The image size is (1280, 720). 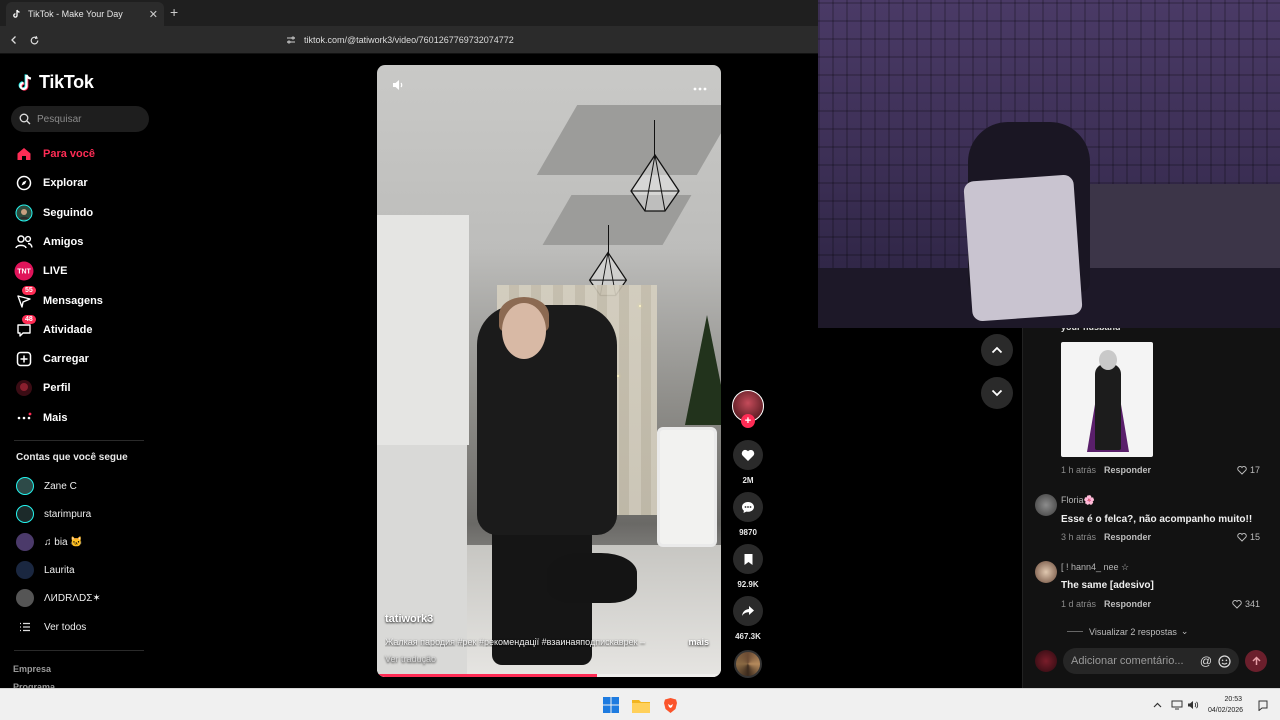 What do you see at coordinates (53, 514) in the screenshot?
I see `following-account: starimpura` at bounding box center [53, 514].